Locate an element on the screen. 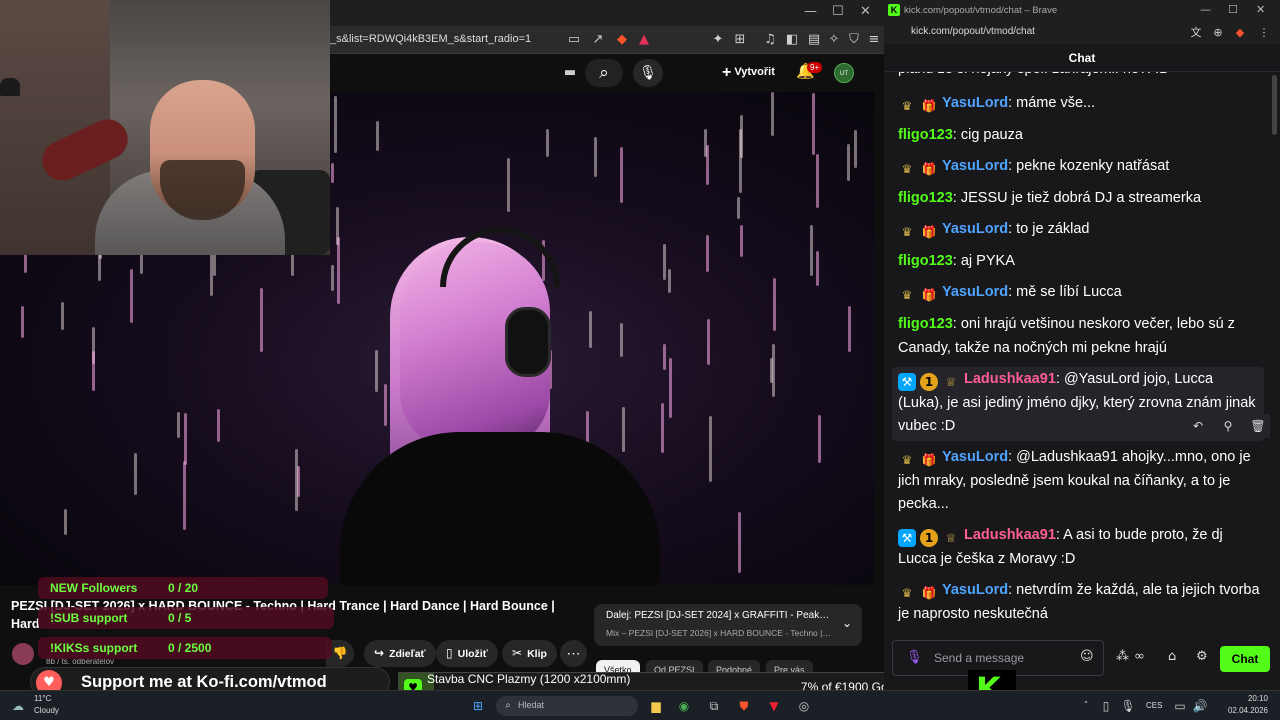 The image size is (1280, 720). store-icon: ⌂ is located at coordinates (1172, 656).